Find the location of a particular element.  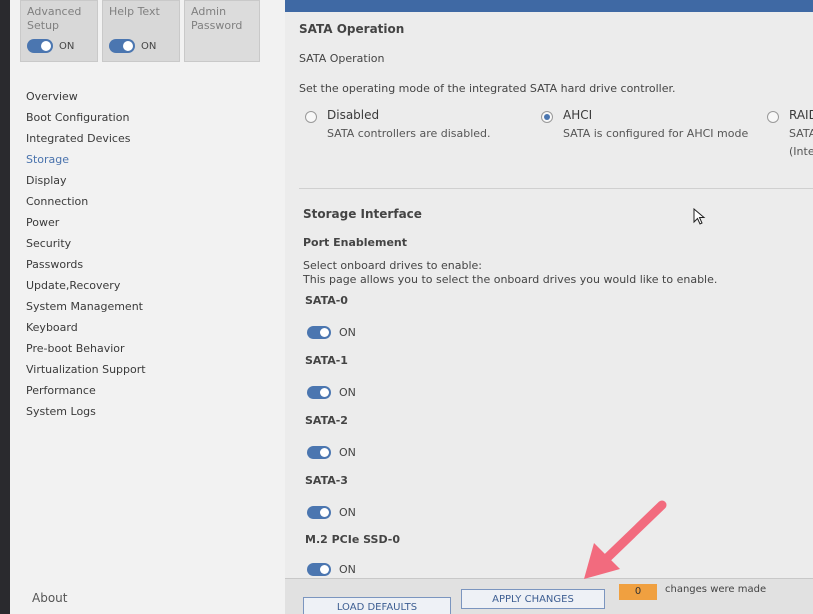

m2-pcie-ssd-0-toggle-row: ON is located at coordinates (331, 569).